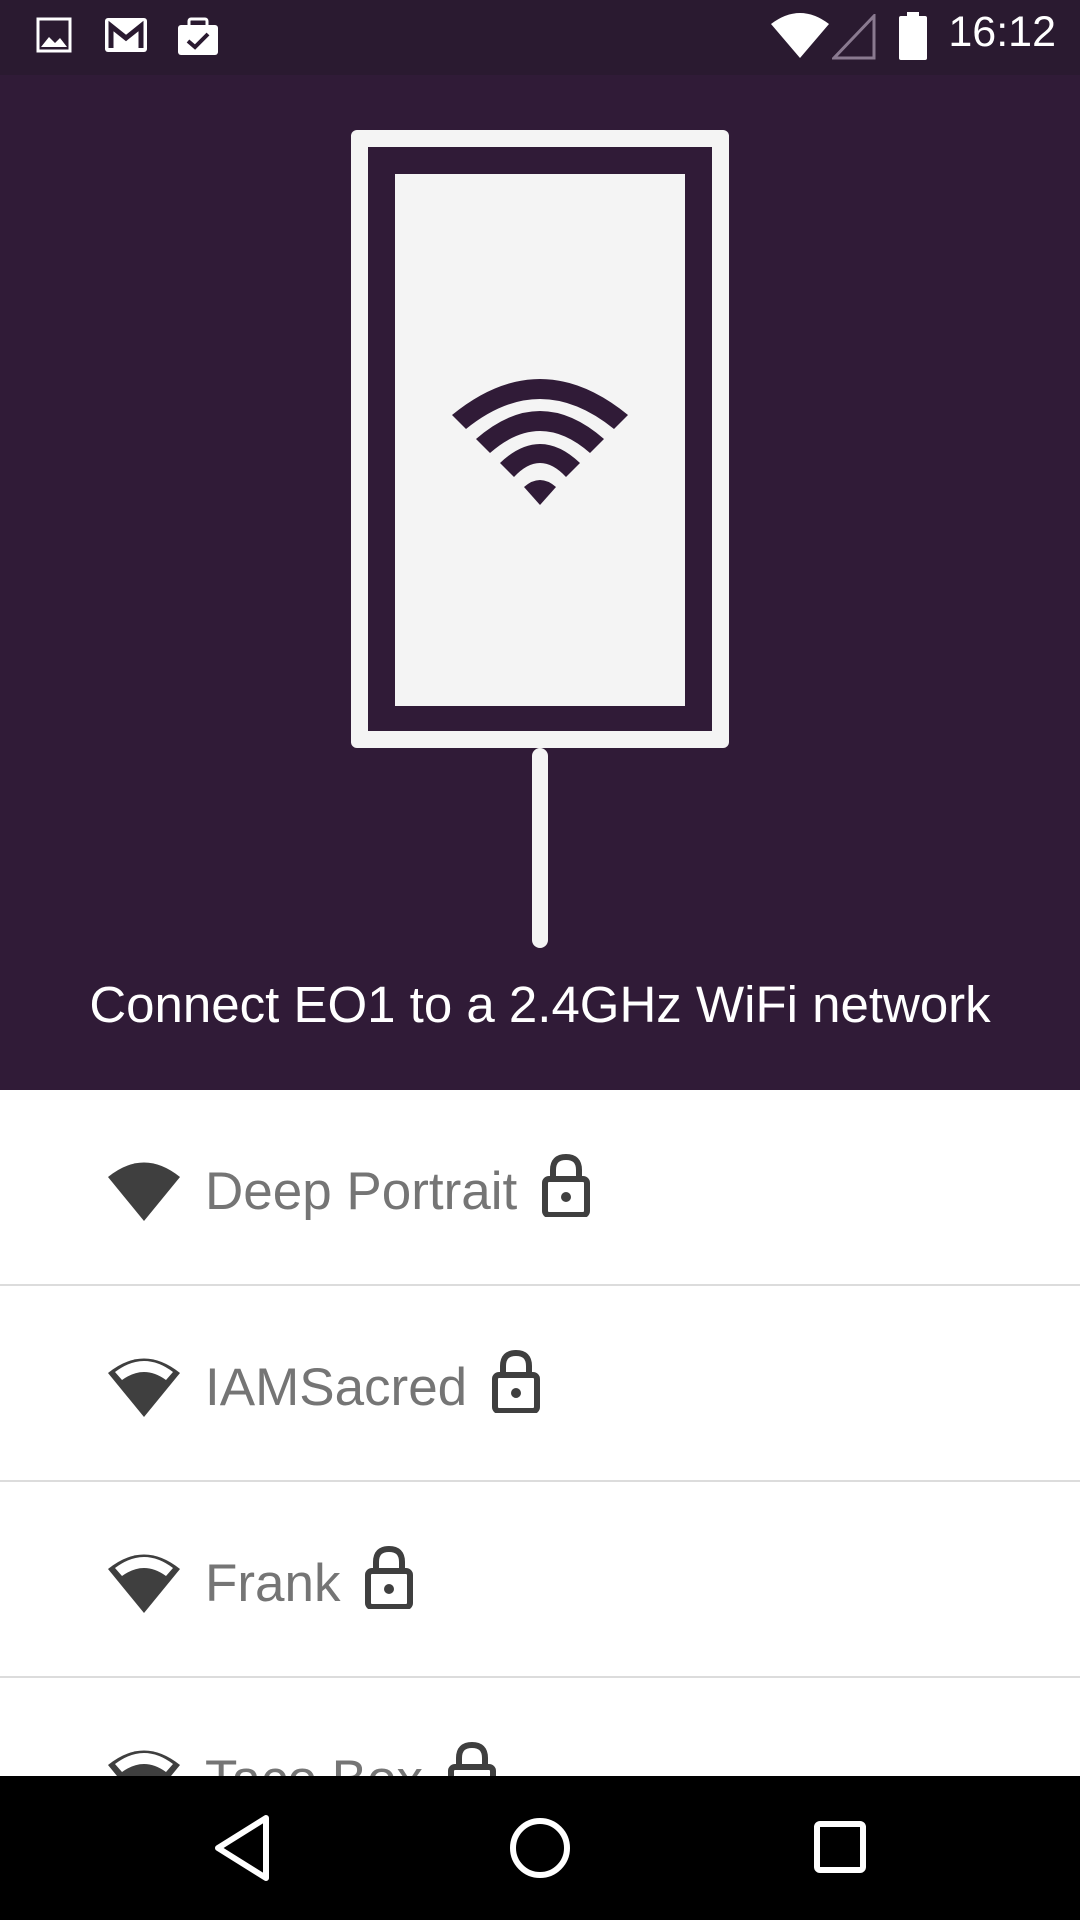  I want to click on list-item: Deep Portrait, so click(540, 1188).